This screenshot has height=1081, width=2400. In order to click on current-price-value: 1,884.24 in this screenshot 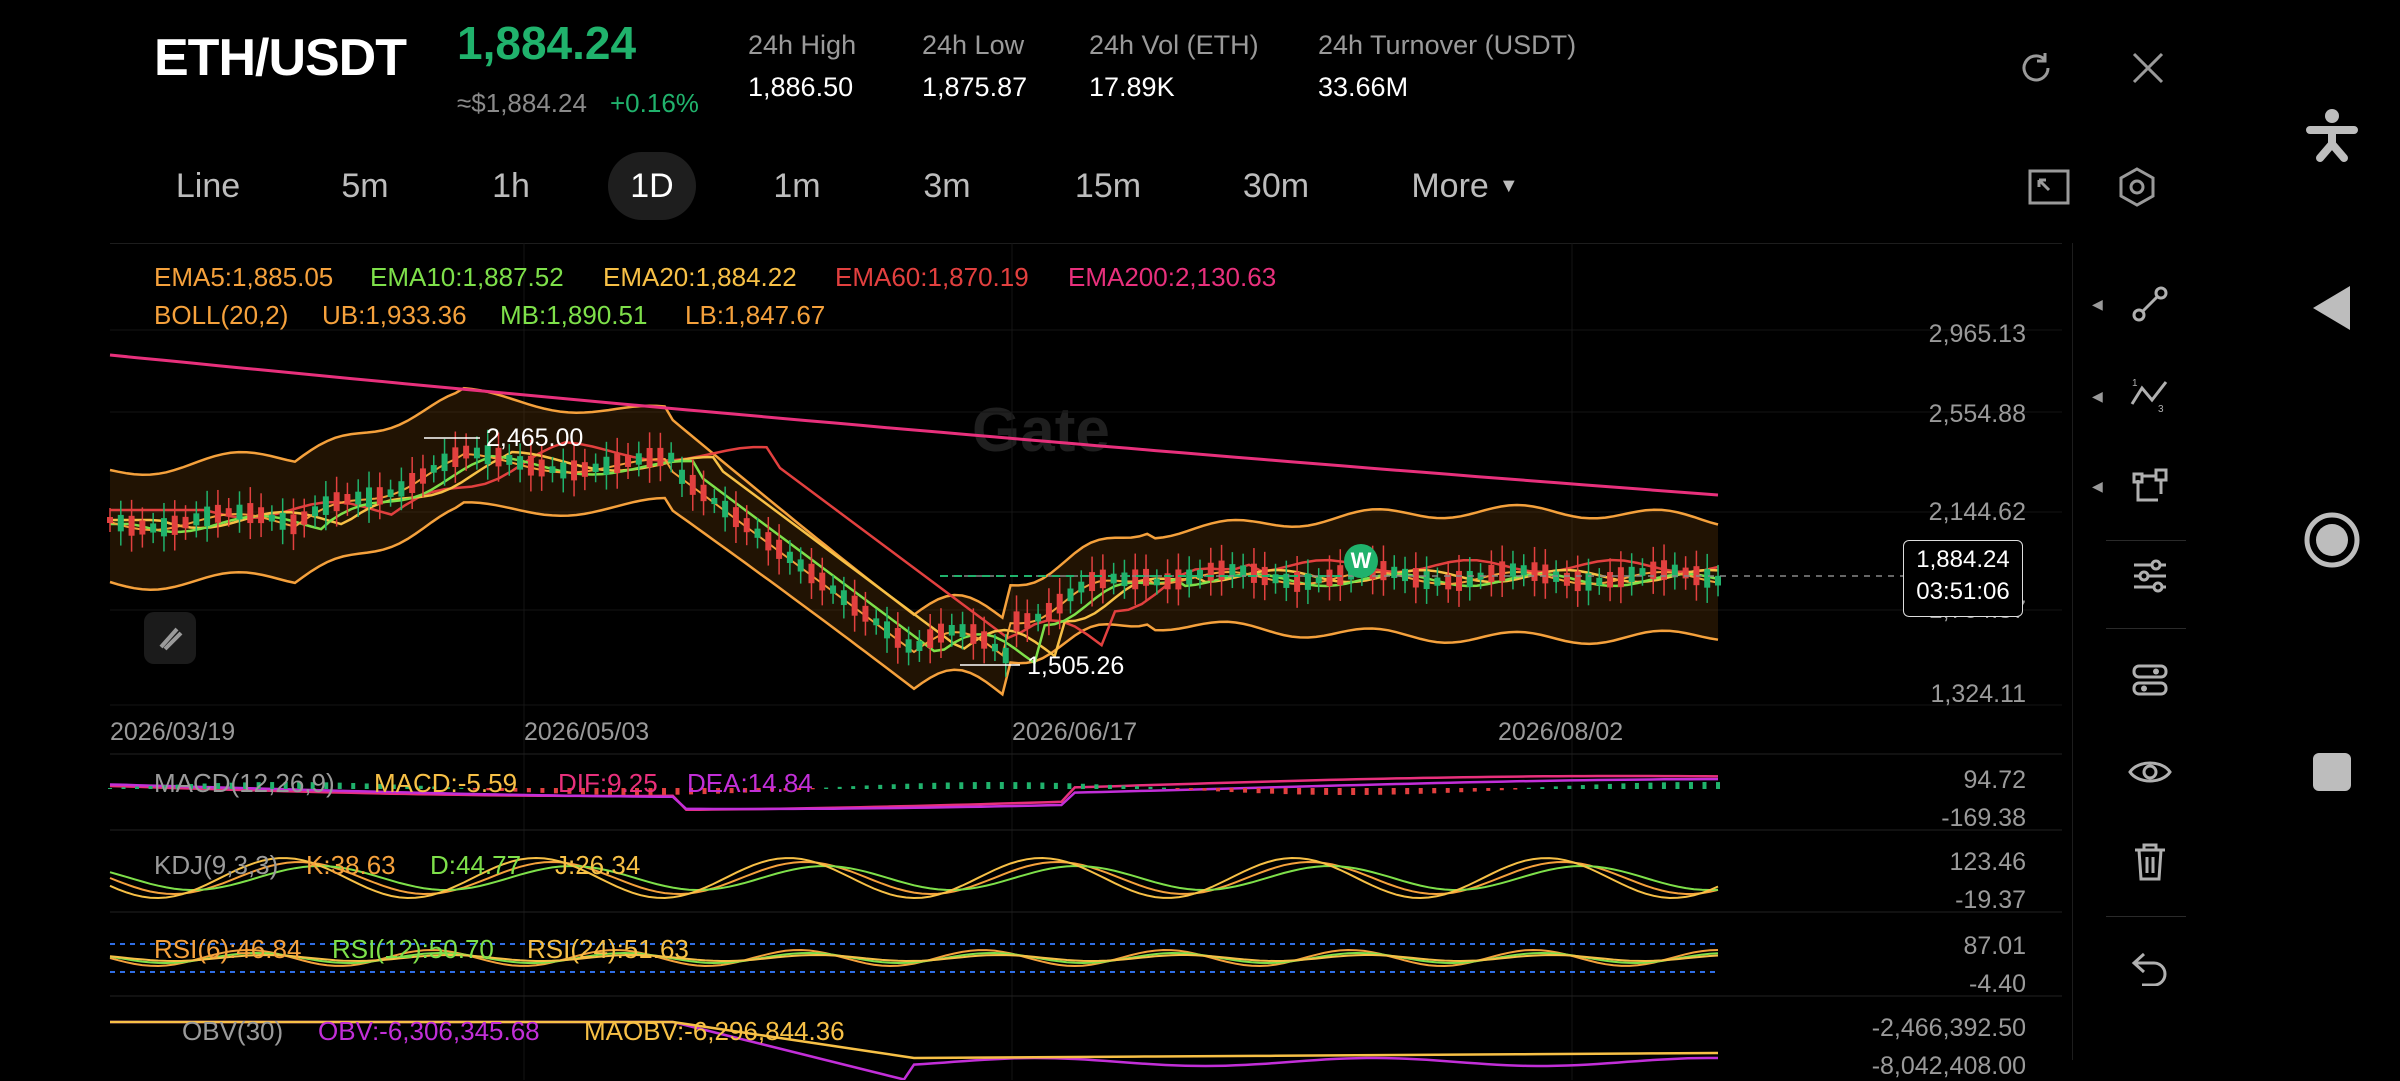, I will do `click(1963, 559)`.